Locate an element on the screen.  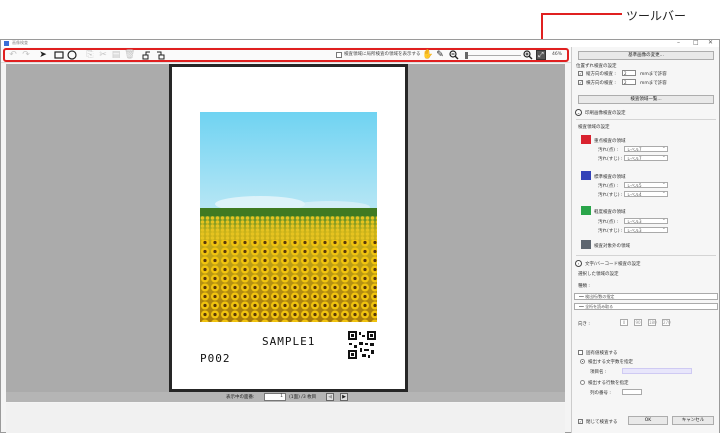
sample-text: SAMPLE1 is located at coordinates (289, 341).